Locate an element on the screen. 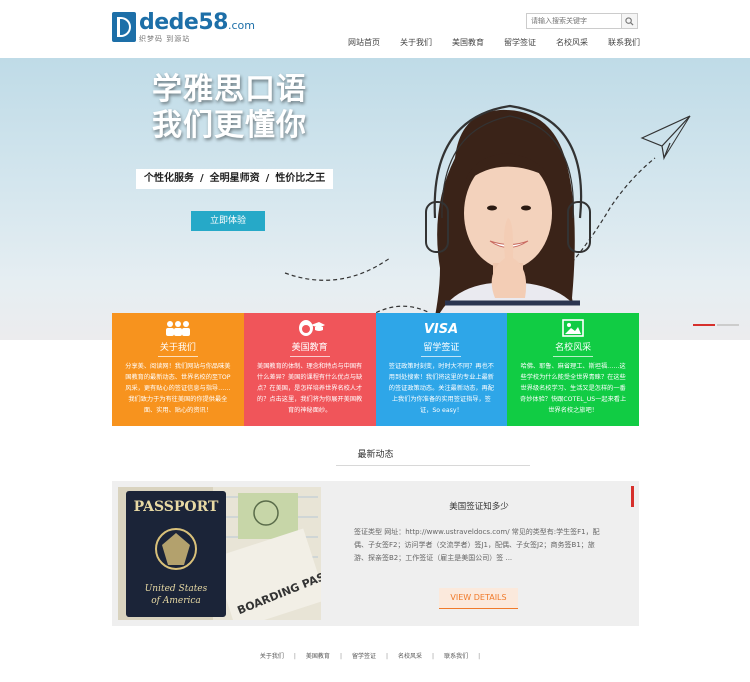  site-logo: dede58.com 织梦码 到源站 is located at coordinates (183, 29).